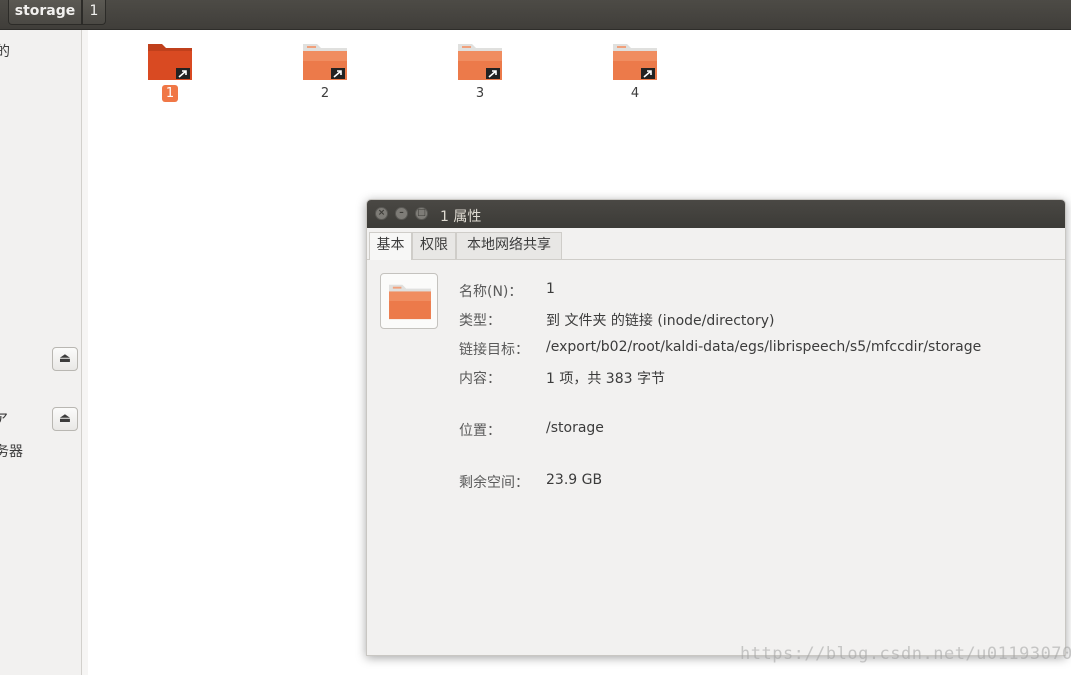  I want to click on breadcrumb-1: 1, so click(94, 12).